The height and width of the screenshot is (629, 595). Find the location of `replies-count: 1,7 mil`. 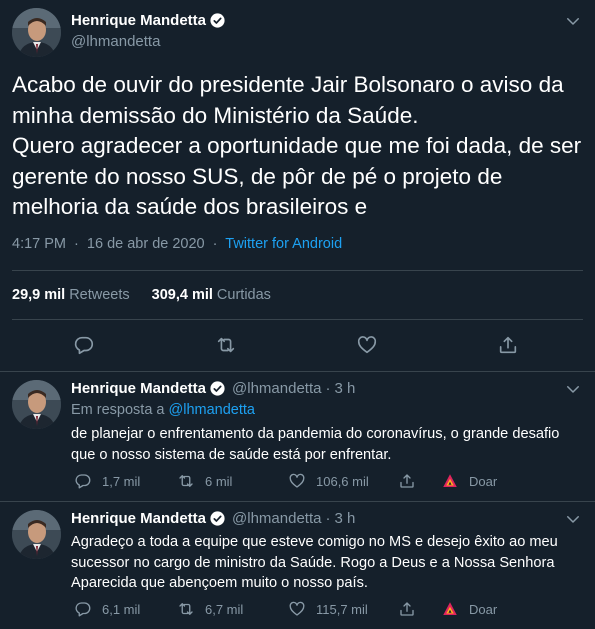

replies-count: 1,7 mil is located at coordinates (121, 481).